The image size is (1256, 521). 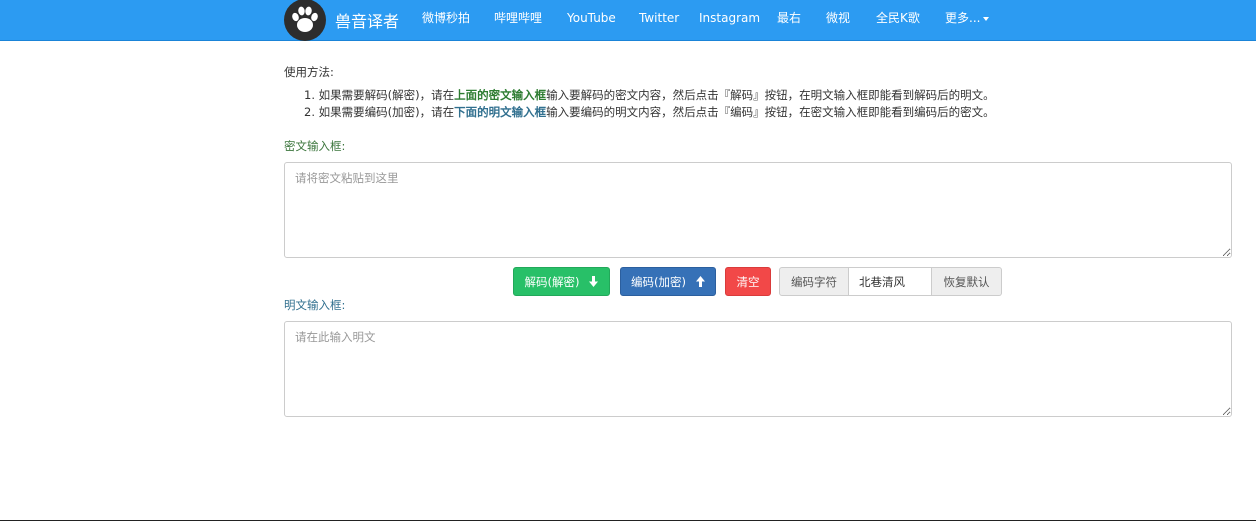 I want to click on step-1-highlight: 上面的密文输入框, so click(x=500, y=95).